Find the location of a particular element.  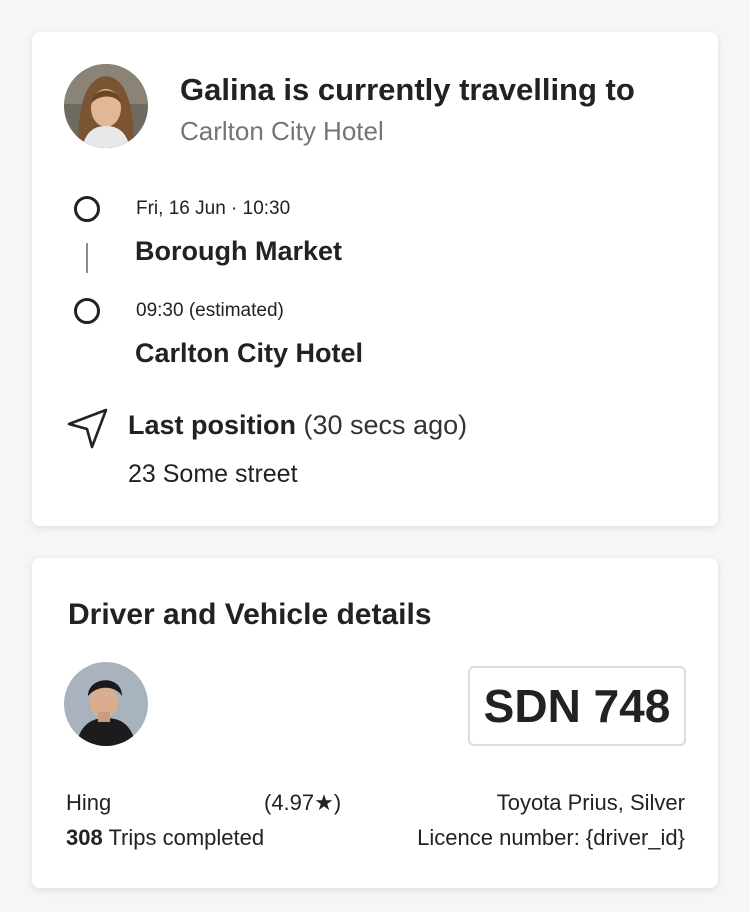

trip-title: Galina is currently travelling to is located at coordinates (407, 89).